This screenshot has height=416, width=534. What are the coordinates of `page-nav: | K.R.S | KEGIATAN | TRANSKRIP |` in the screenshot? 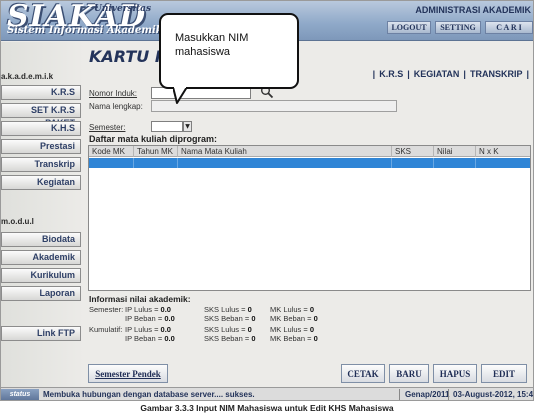 It's located at (451, 74).